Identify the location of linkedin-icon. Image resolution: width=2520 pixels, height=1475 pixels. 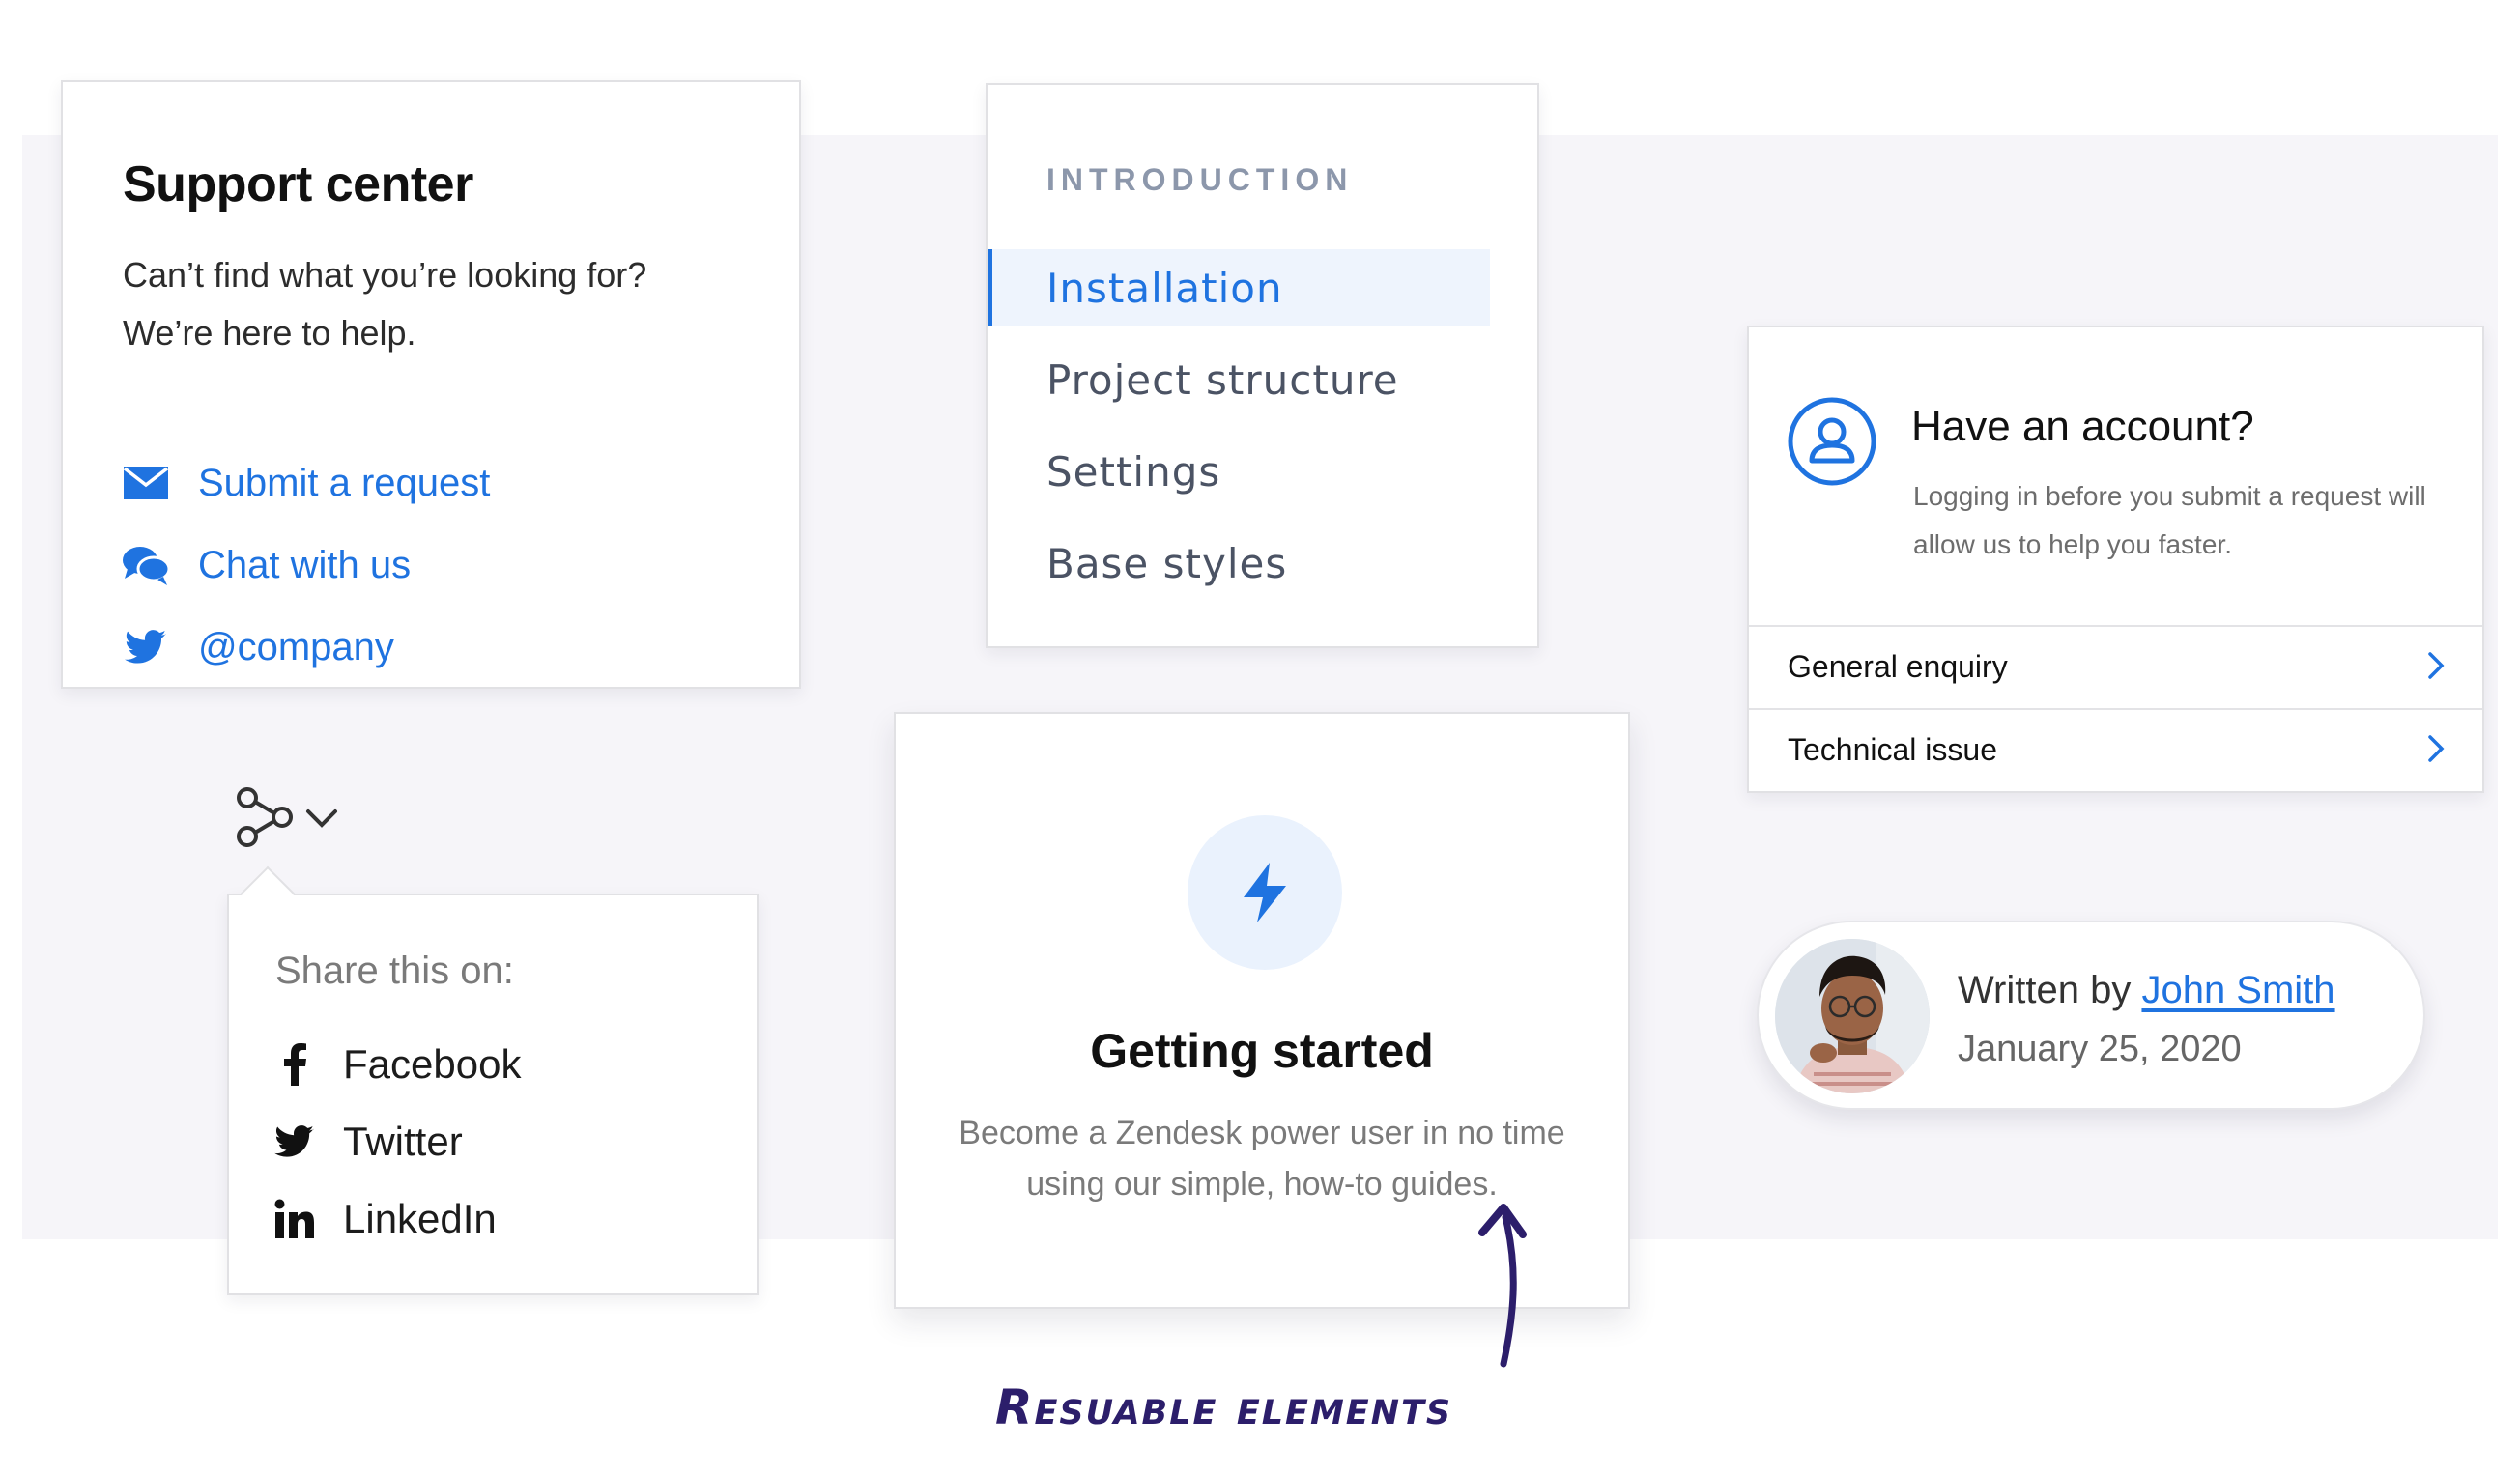
(294, 1219).